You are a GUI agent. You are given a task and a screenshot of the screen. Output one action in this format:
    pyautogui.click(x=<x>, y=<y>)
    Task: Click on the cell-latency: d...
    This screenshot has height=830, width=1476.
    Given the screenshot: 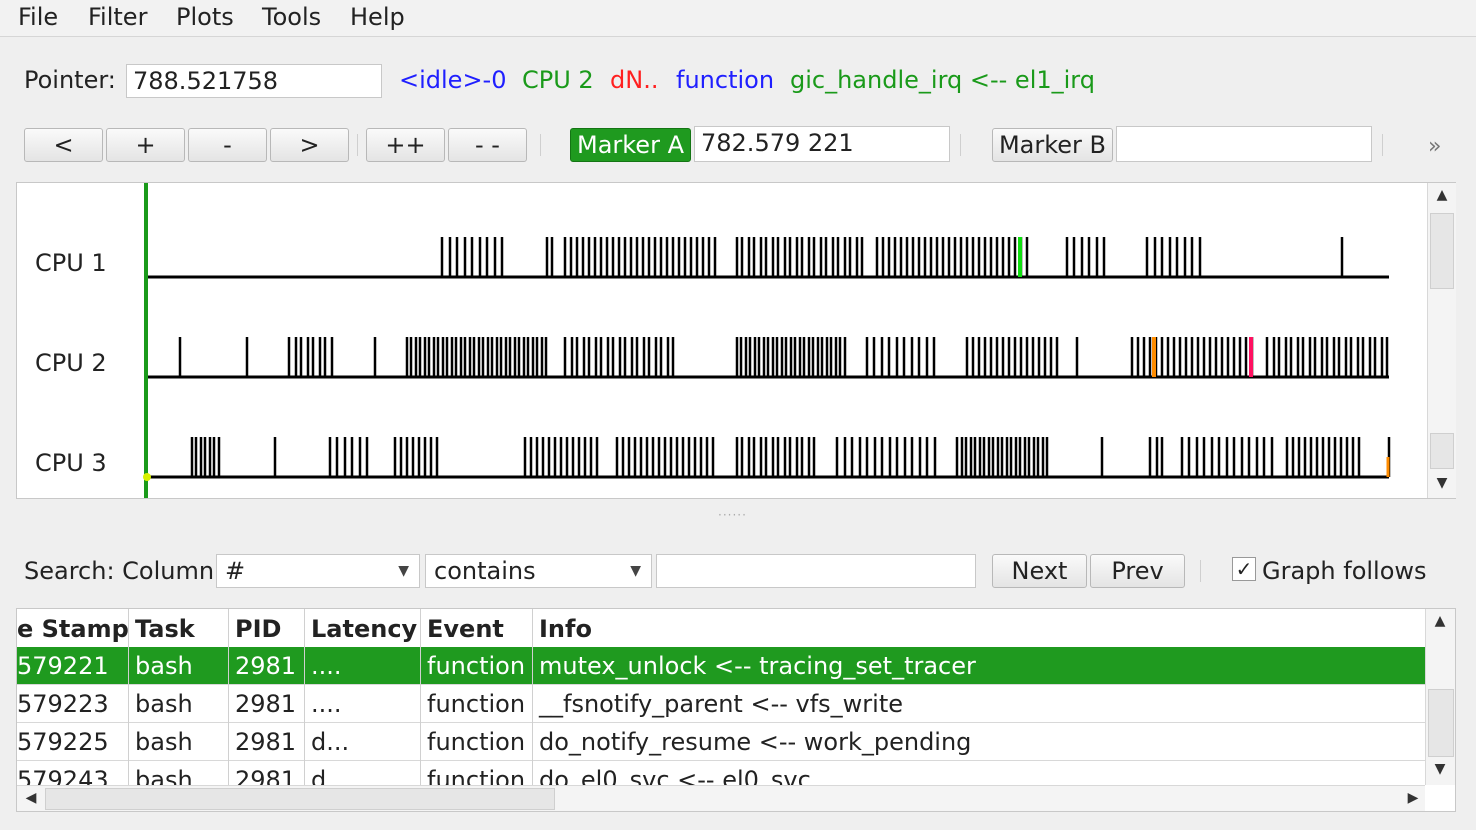 What is the action you would take?
    pyautogui.click(x=363, y=742)
    